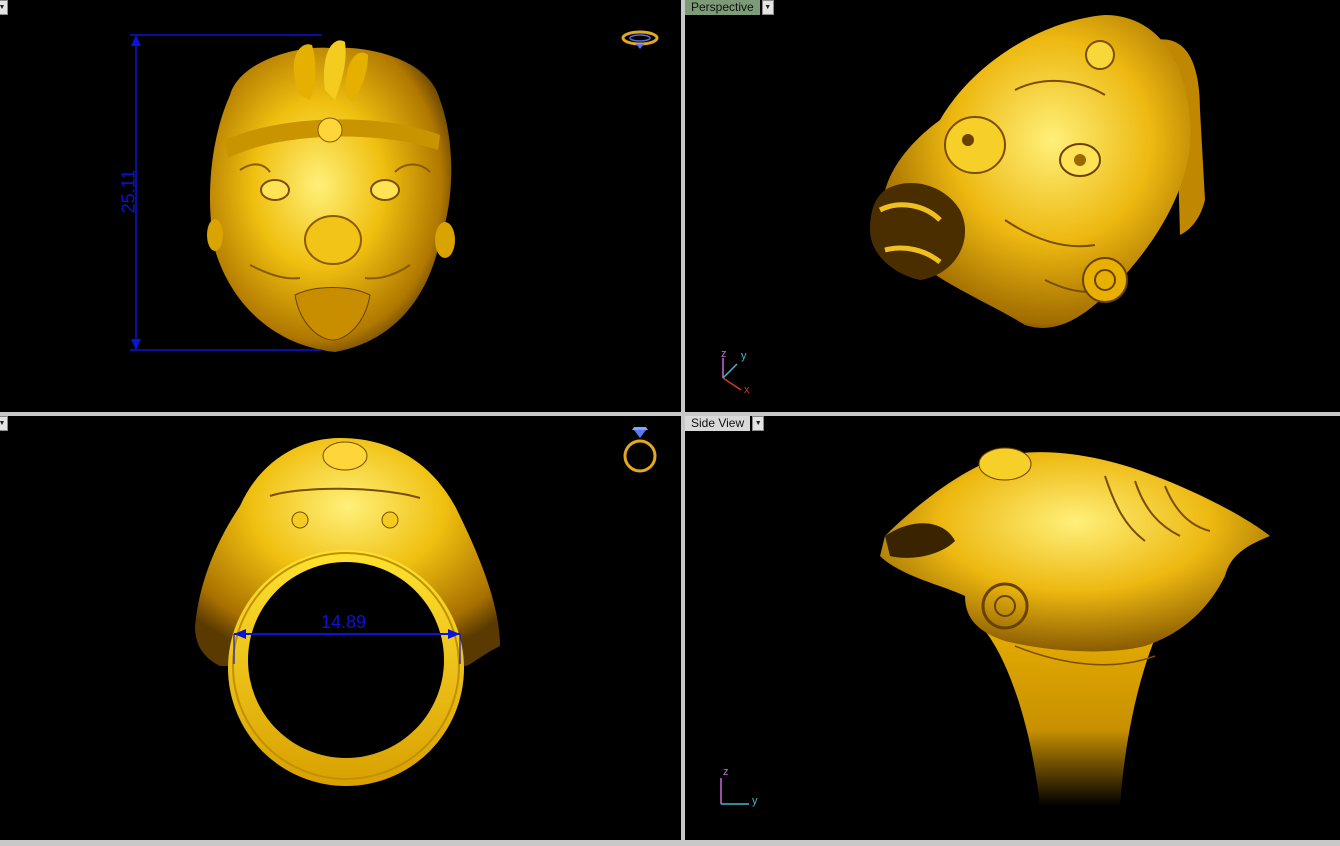 This screenshot has height=846, width=1340. I want to click on viewport-menu-top-left: ▼, so click(4, 7).